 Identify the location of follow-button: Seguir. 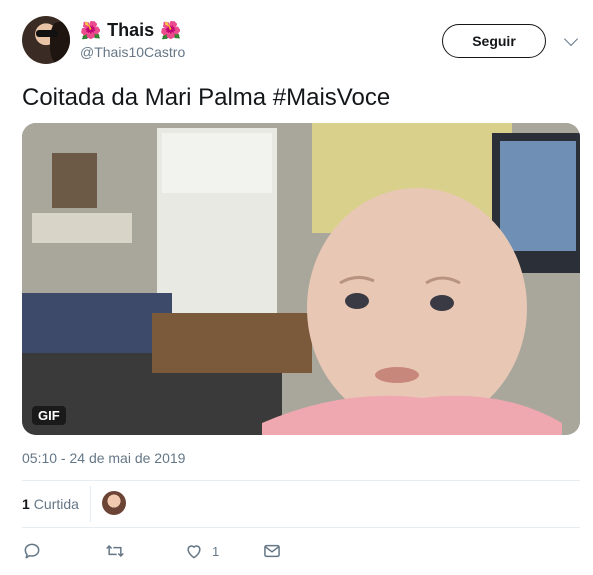
(494, 41).